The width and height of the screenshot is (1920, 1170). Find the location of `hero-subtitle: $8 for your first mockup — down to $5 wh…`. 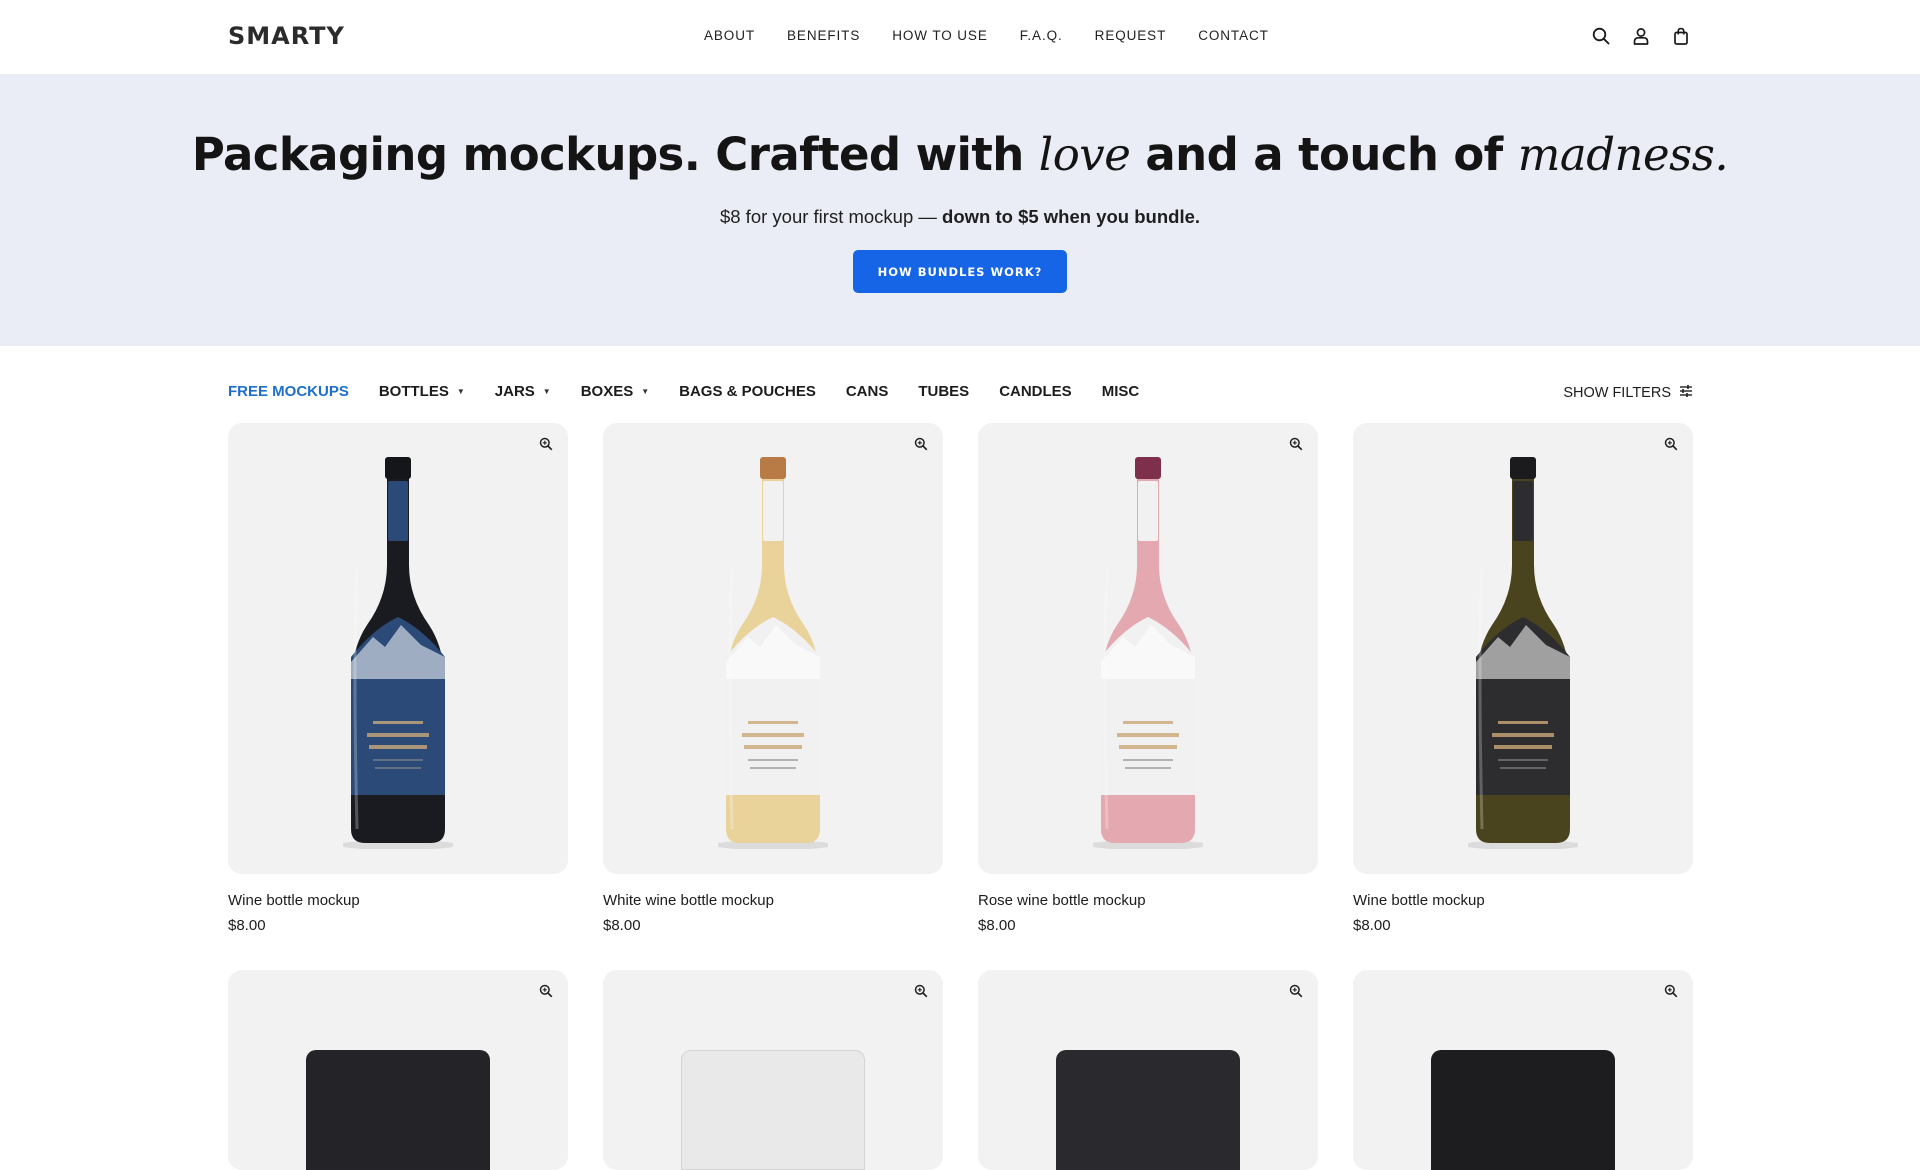

hero-subtitle: $8 for your first mockup — down to $5 wh… is located at coordinates (960, 216).